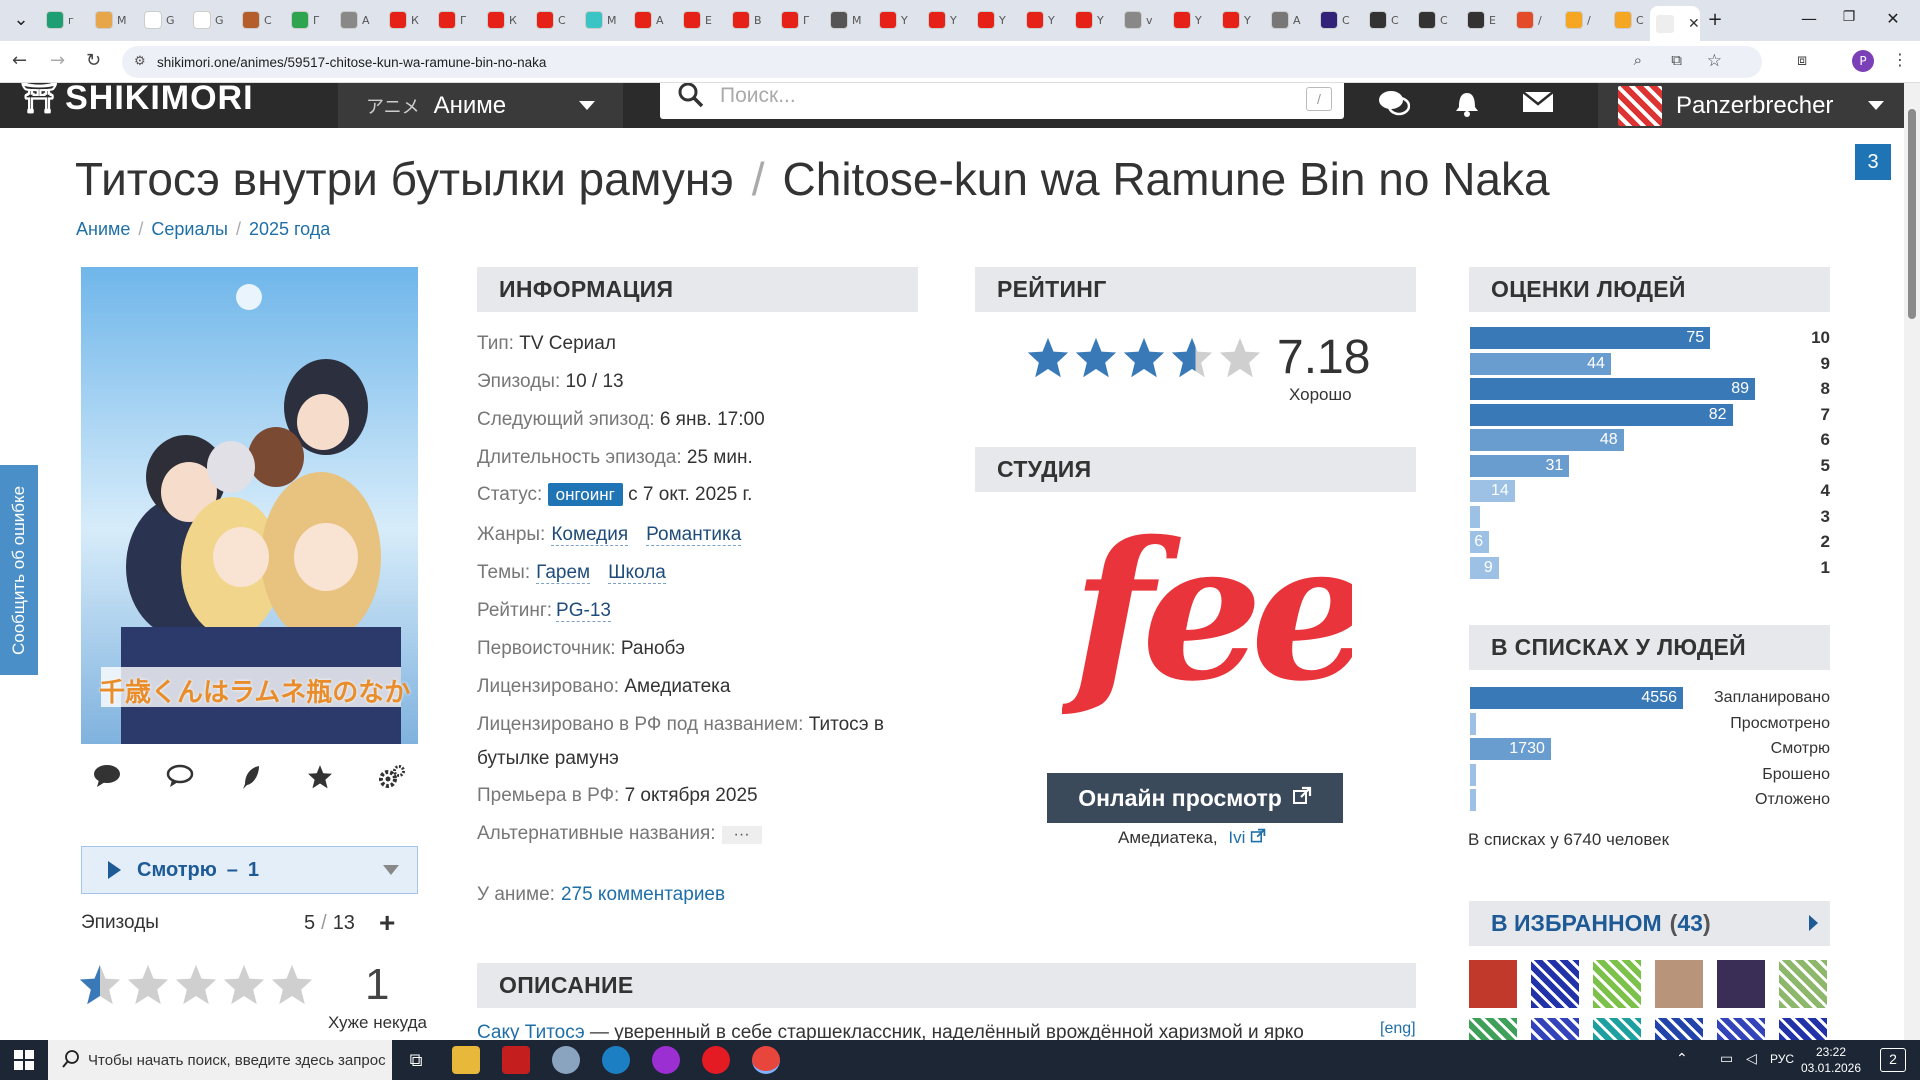 This screenshot has height=1080, width=1920. I want to click on mail-icon, so click(1538, 105).